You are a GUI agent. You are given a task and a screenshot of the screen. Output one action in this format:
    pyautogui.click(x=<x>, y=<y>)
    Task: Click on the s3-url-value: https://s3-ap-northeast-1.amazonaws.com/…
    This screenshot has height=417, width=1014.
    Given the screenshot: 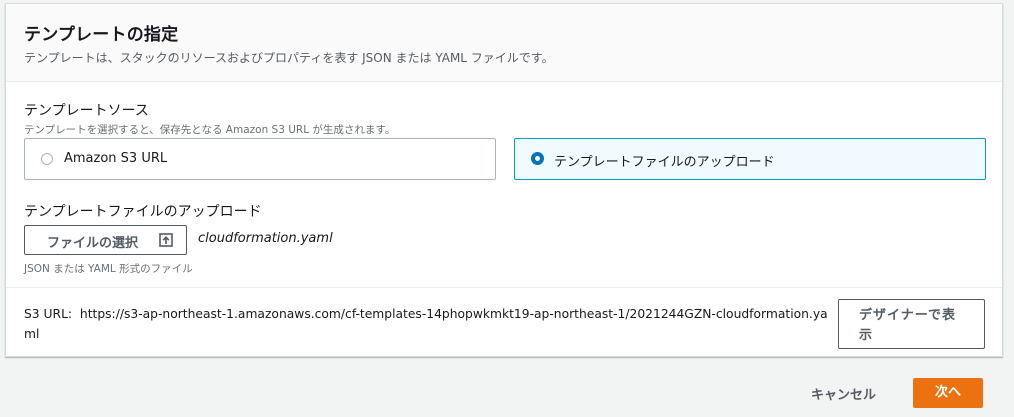 What is the action you would take?
    pyautogui.click(x=426, y=324)
    